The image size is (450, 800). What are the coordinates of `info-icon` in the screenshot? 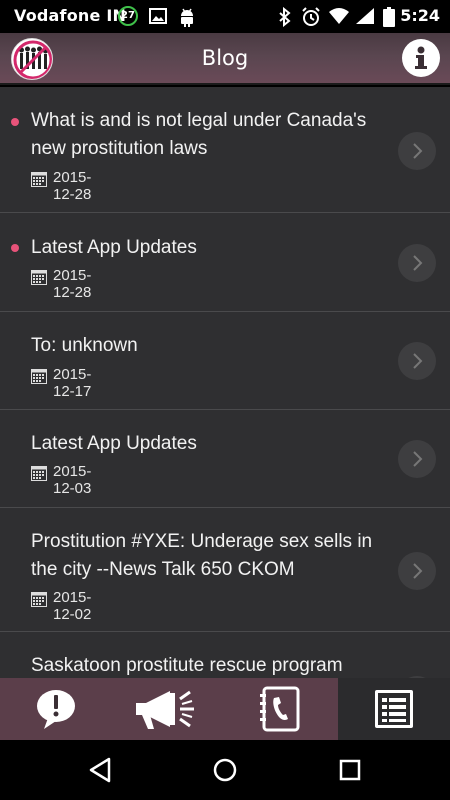 It's located at (421, 57).